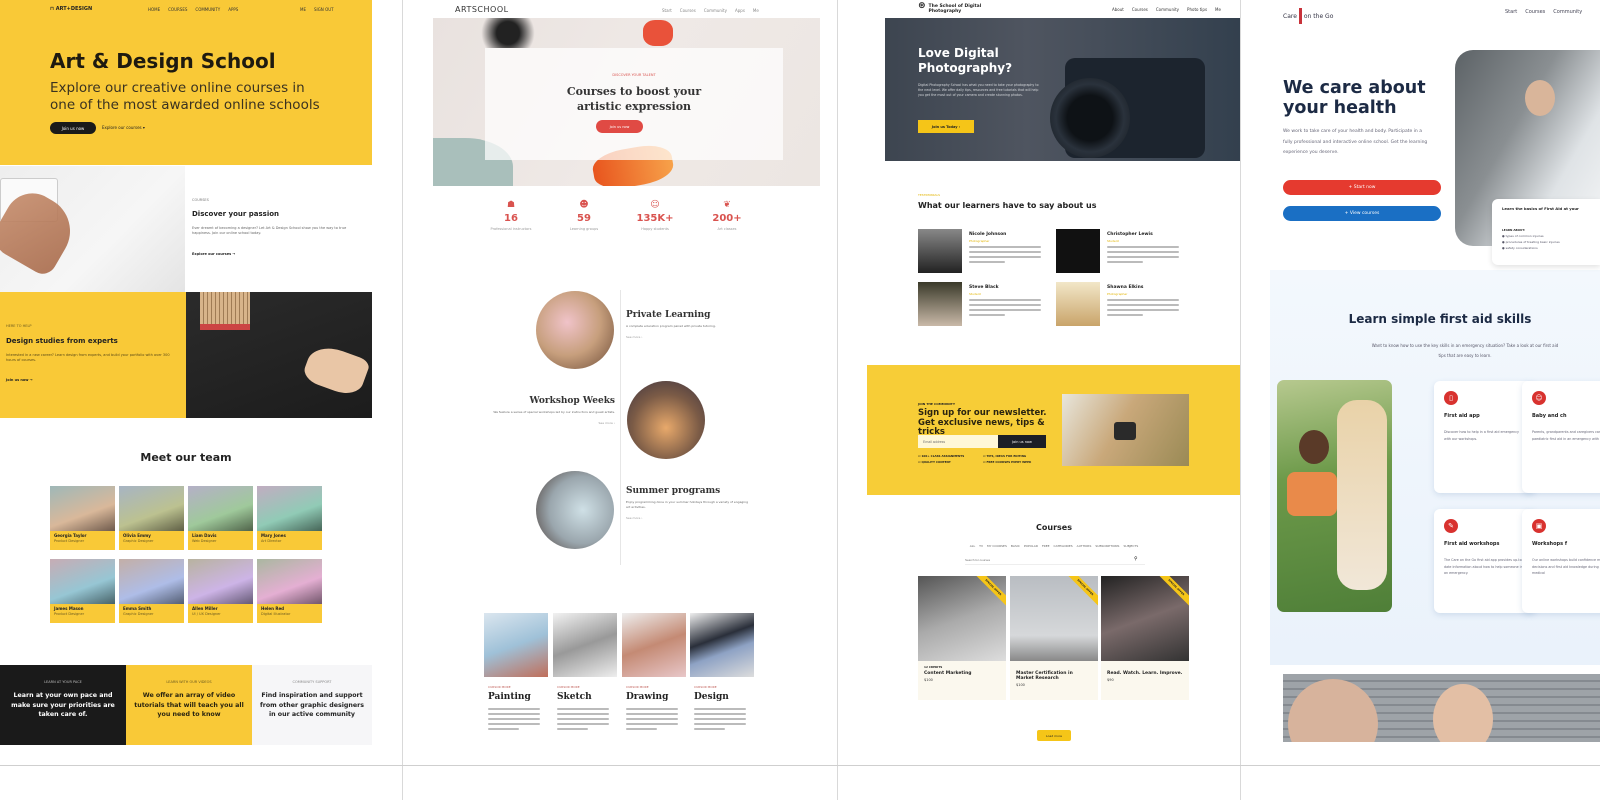 The image size is (1600, 800). I want to click on info-card-label: LEARN ABOUT:, so click(1514, 230).